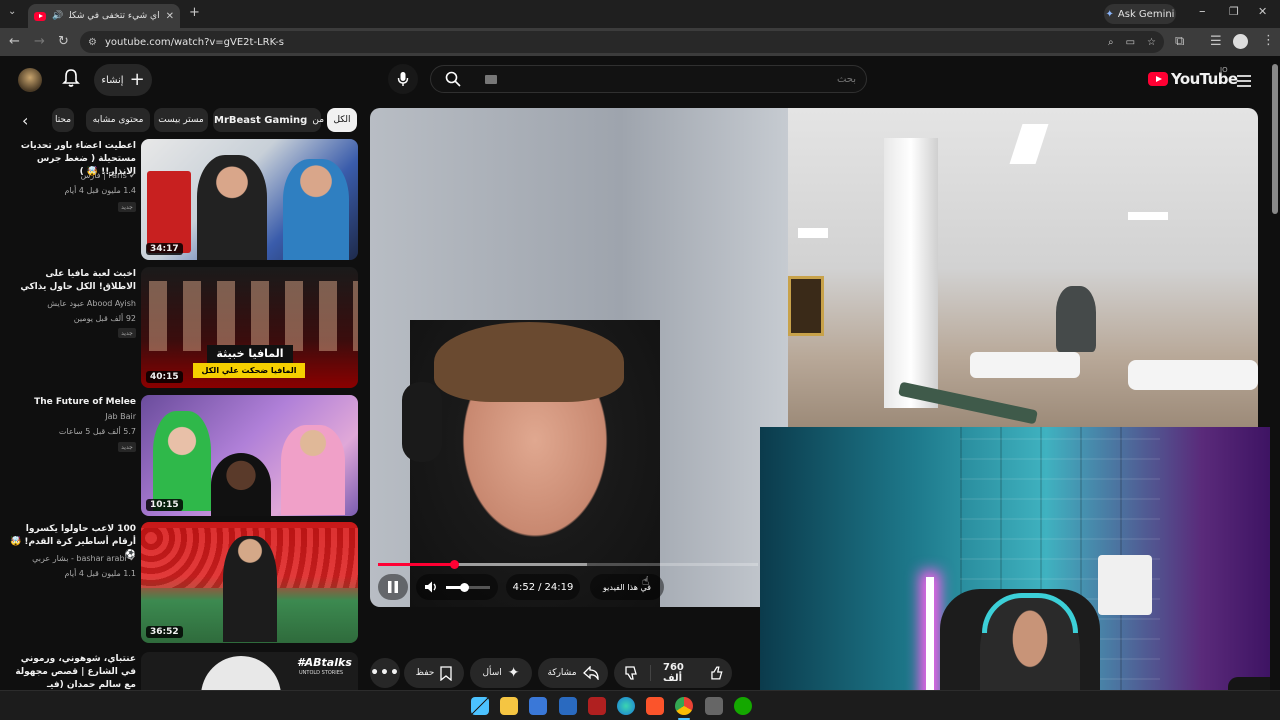  Describe the element at coordinates (250, 589) in the screenshot. I see `thumb-person-suit` at that location.